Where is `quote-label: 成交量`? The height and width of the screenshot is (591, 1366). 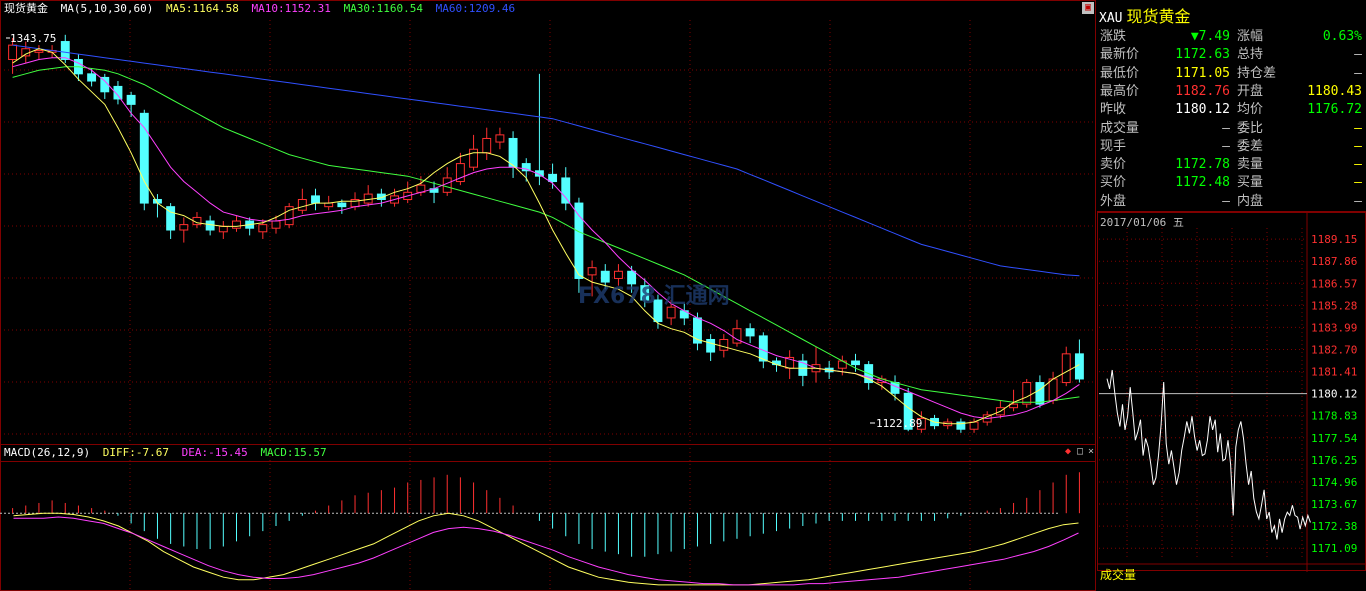
quote-label: 成交量 is located at coordinates (1120, 128).